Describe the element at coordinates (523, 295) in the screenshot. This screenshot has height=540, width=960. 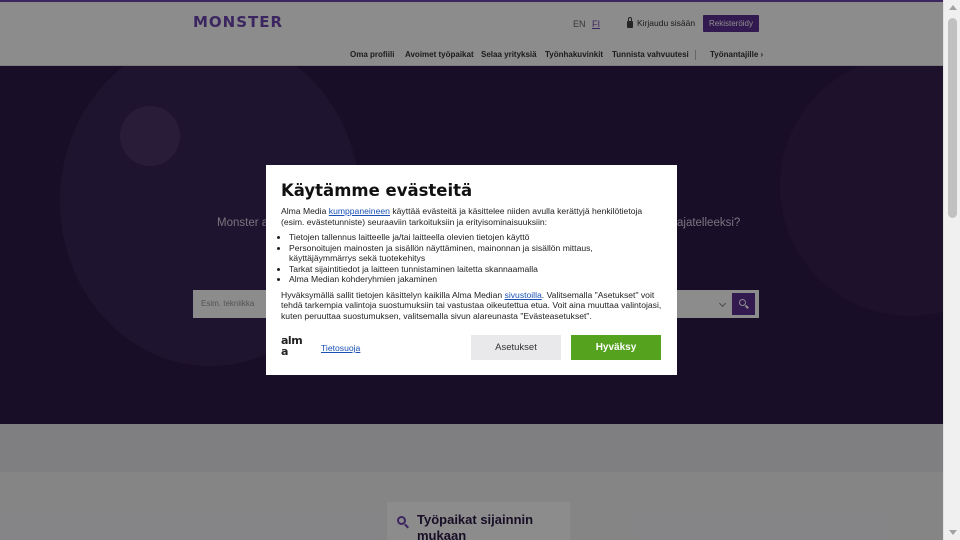
I see `sites-link: sivustoilla` at that location.